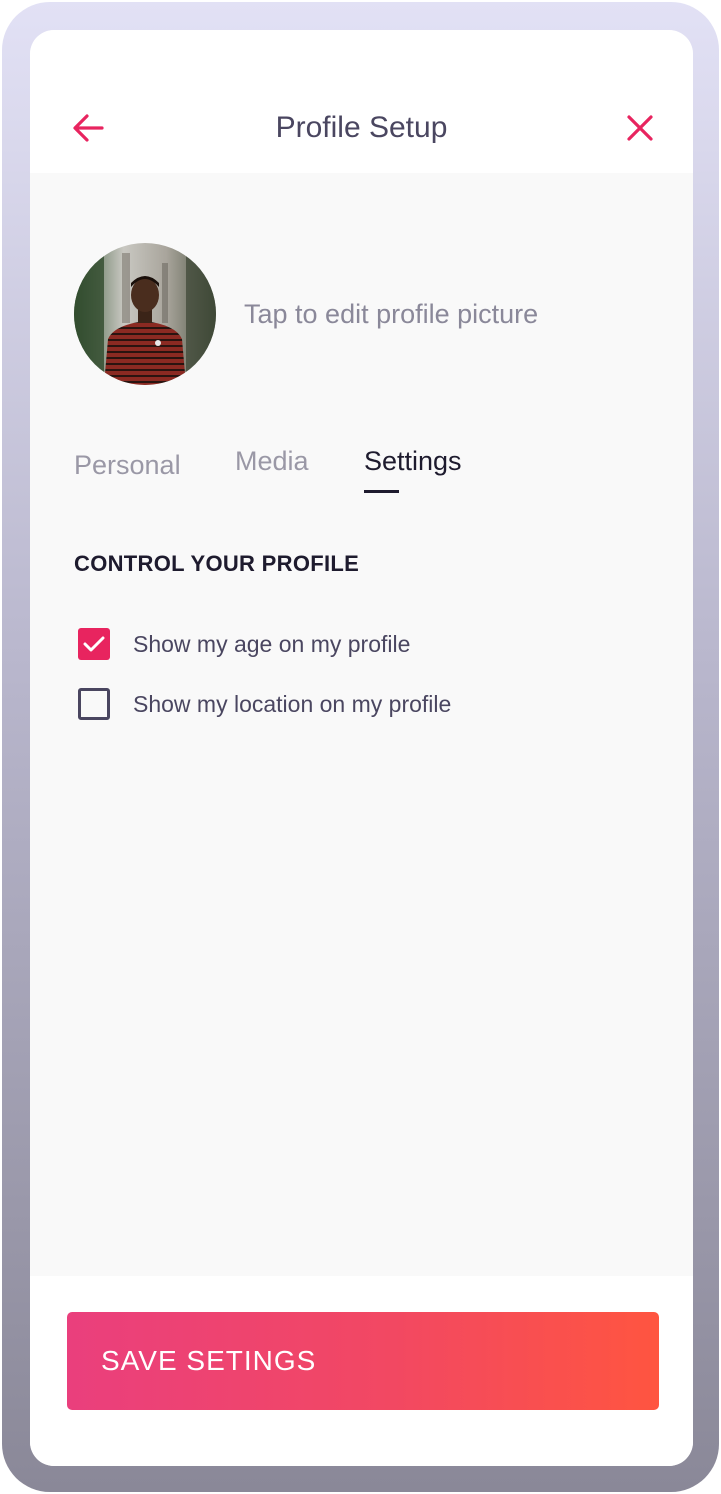  I want to click on avatar-photo, so click(145, 314).